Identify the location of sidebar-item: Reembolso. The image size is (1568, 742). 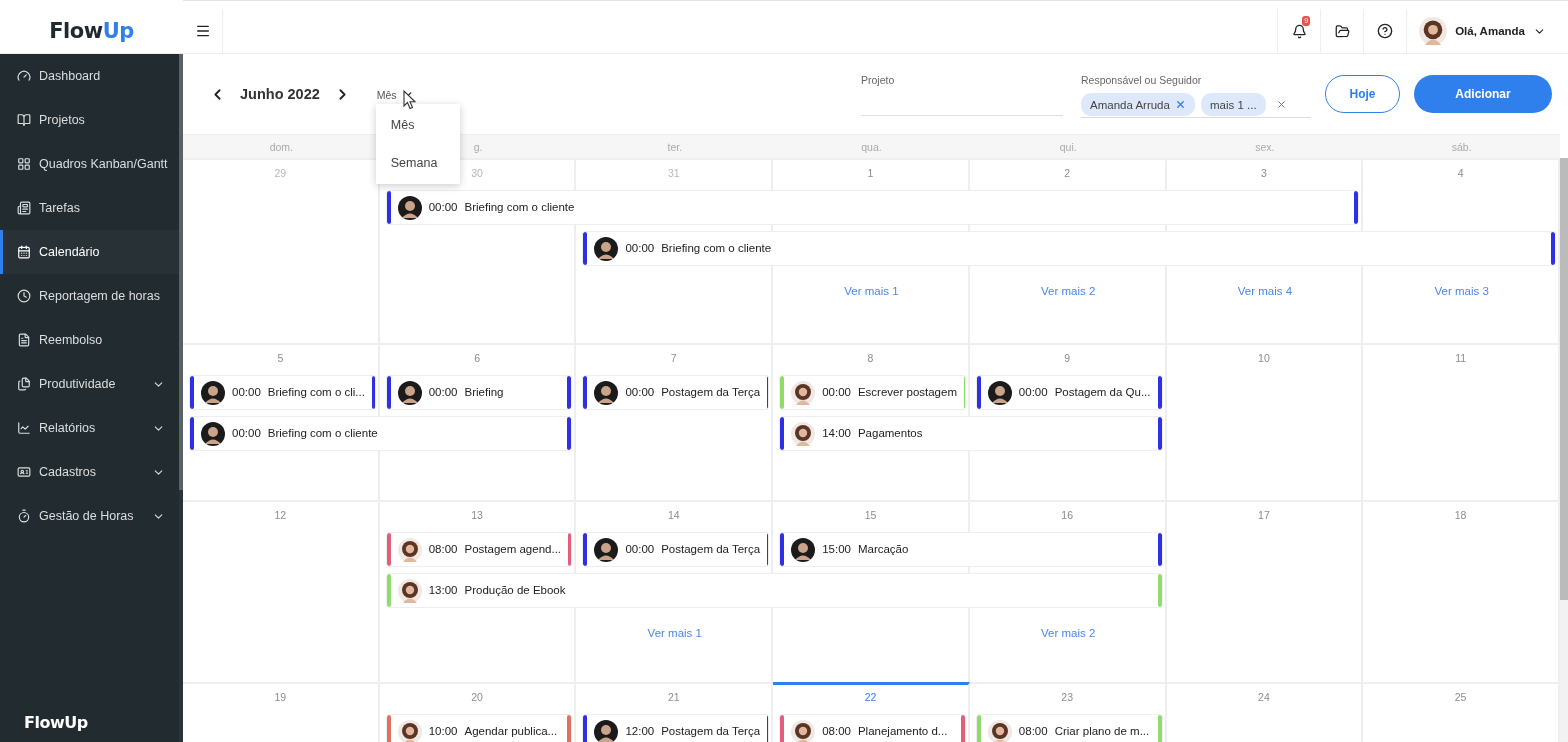
(89, 340).